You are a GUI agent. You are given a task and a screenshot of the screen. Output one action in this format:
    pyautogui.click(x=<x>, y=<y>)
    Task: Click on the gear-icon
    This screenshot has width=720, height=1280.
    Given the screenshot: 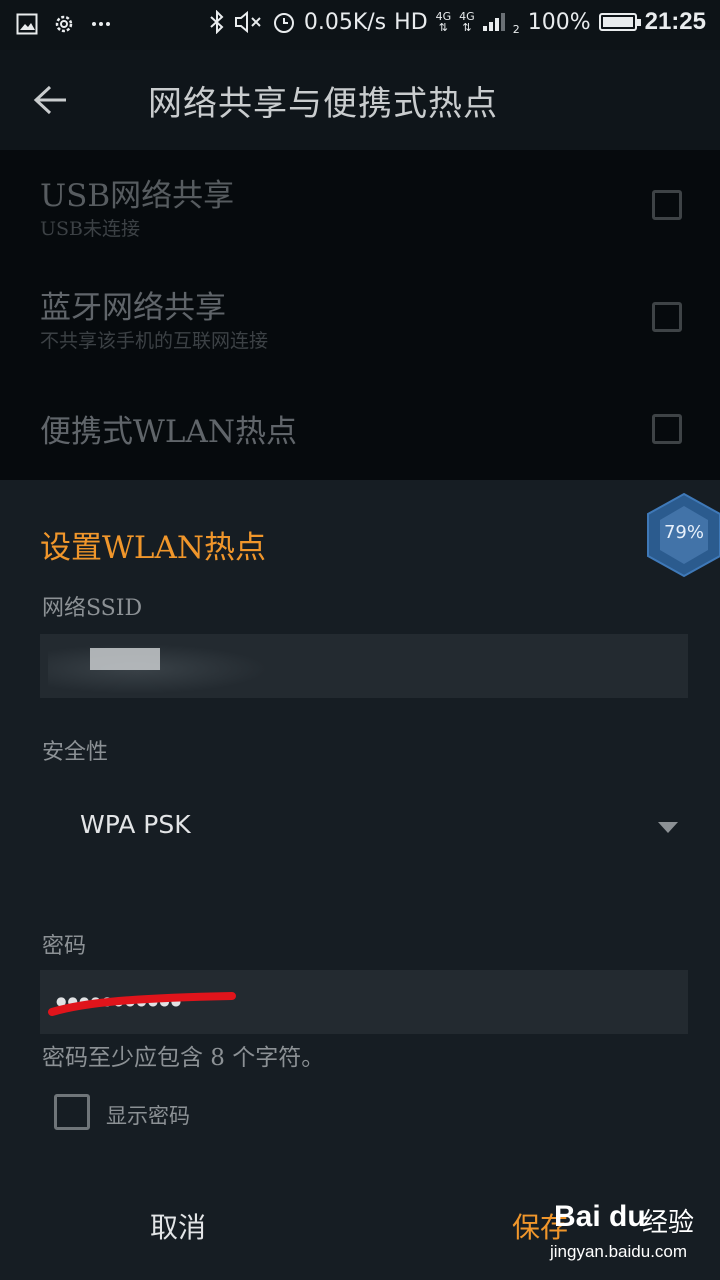 What is the action you would take?
    pyautogui.click(x=64, y=24)
    